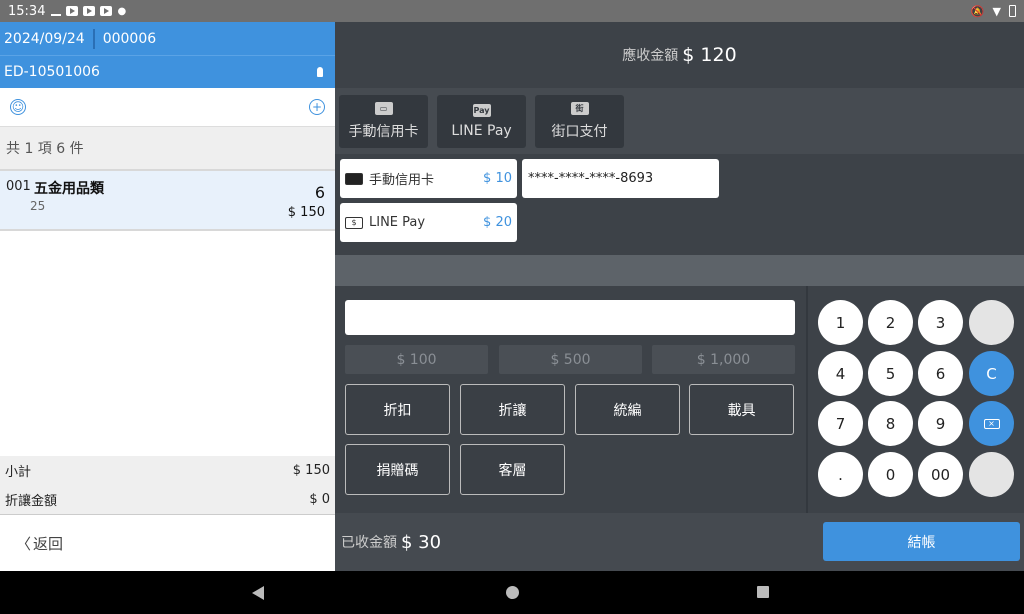 Image resolution: width=1024 pixels, height=614 pixels. Describe the element at coordinates (167, 71) in the screenshot. I see `staff-header: ED-10501006` at that location.